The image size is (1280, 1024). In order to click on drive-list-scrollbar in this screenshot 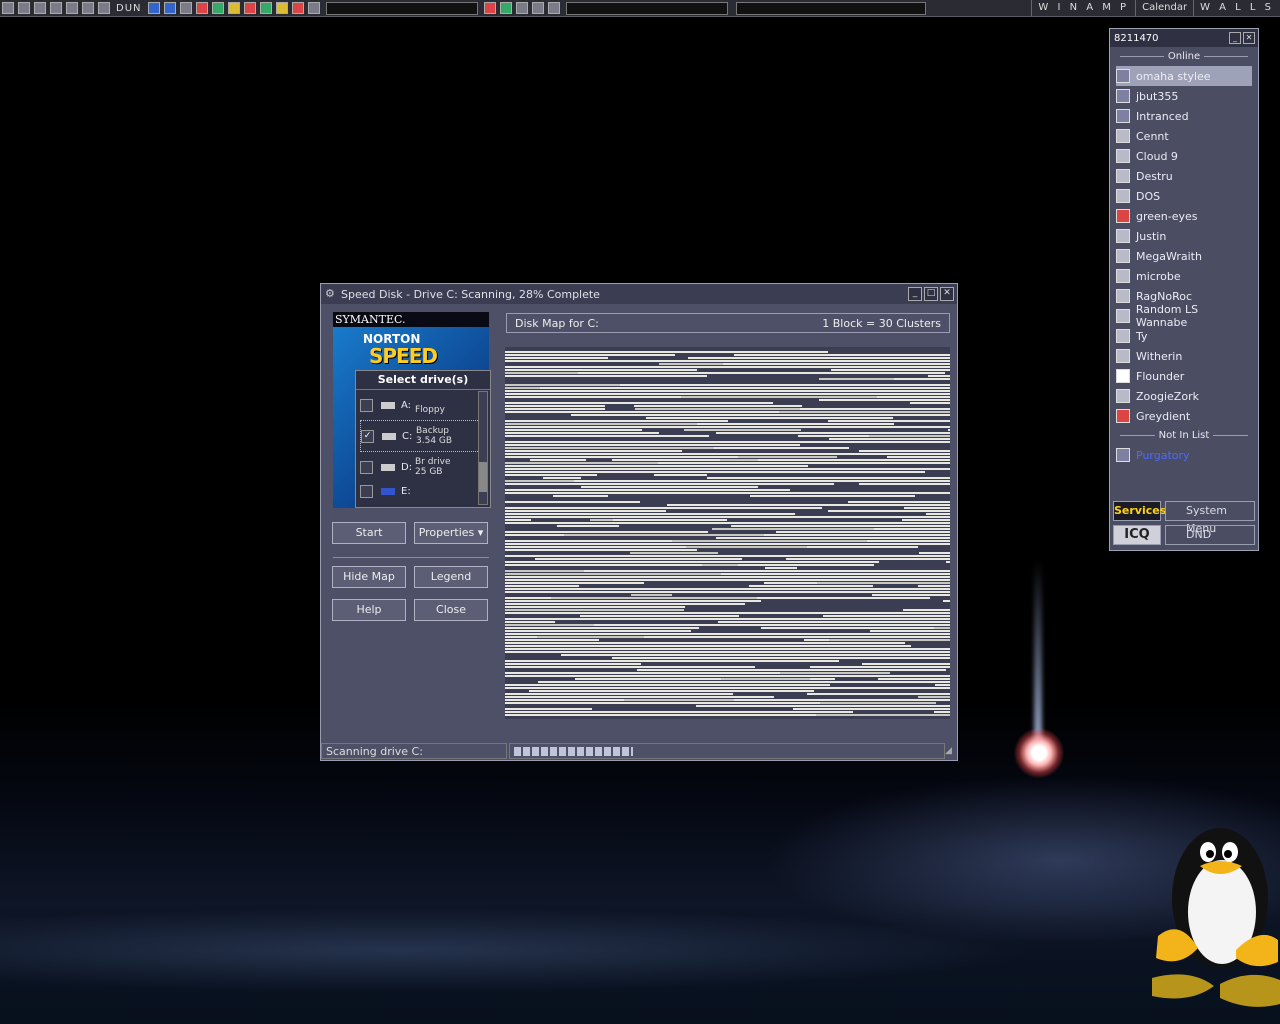, I will do `click(483, 448)`.